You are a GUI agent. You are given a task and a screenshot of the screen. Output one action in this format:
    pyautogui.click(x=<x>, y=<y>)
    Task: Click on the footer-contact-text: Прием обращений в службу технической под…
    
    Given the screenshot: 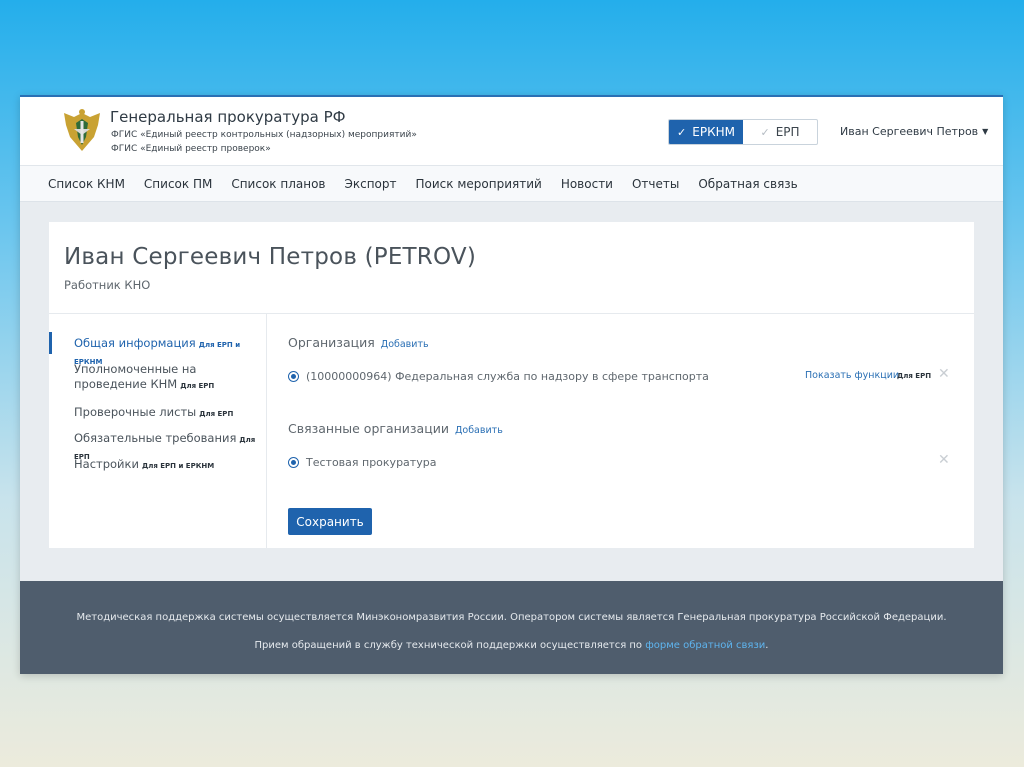 What is the action you would take?
    pyautogui.click(x=450, y=645)
    